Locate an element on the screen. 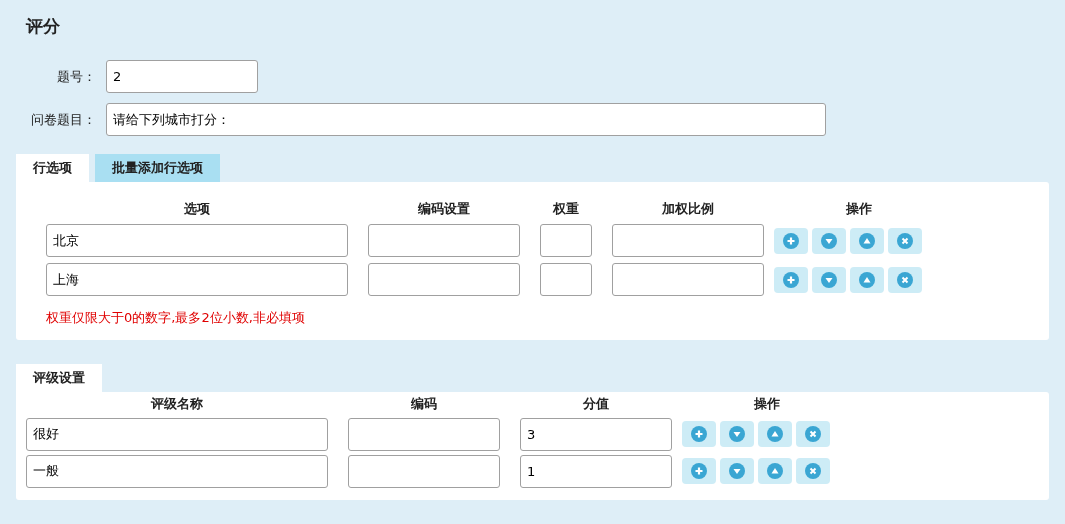 The width and height of the screenshot is (1065, 524). field-label: 问卷题目： is located at coordinates (63, 119).